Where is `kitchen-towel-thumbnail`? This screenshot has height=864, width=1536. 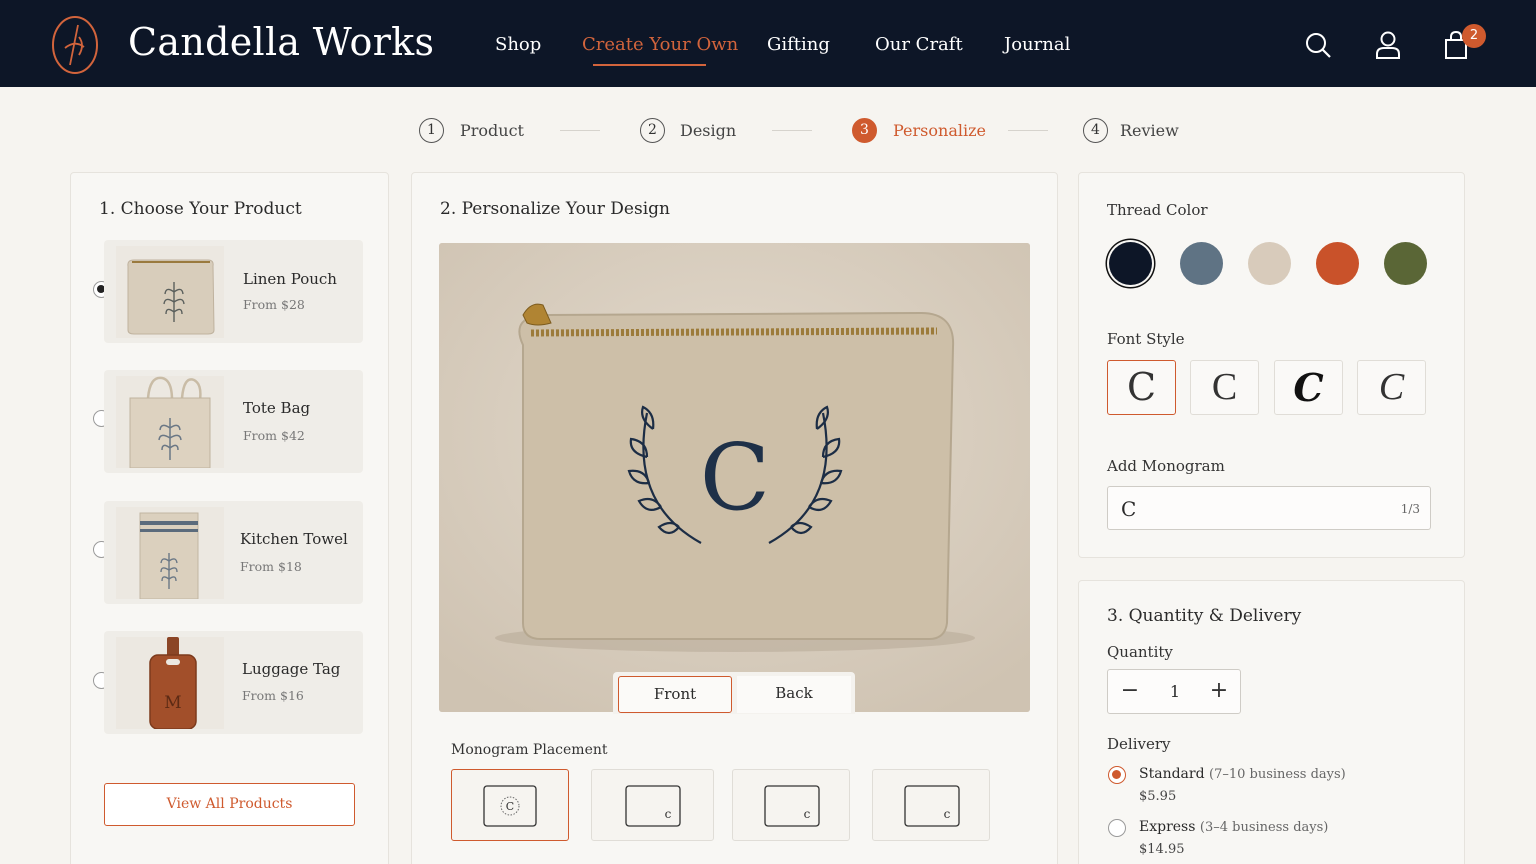 kitchen-towel-thumbnail is located at coordinates (170, 553).